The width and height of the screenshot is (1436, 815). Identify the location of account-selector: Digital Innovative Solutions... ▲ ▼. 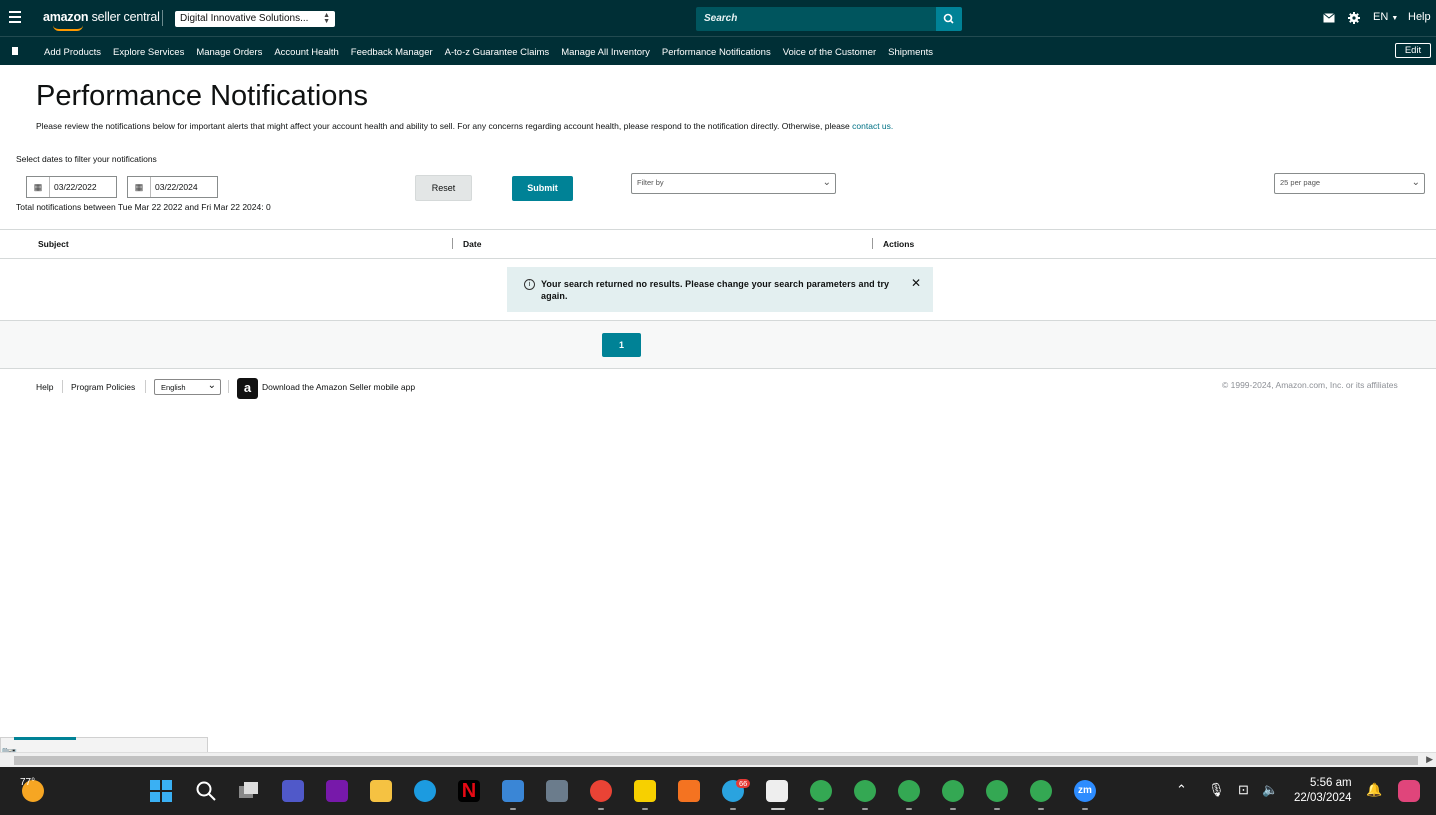
(255, 19).